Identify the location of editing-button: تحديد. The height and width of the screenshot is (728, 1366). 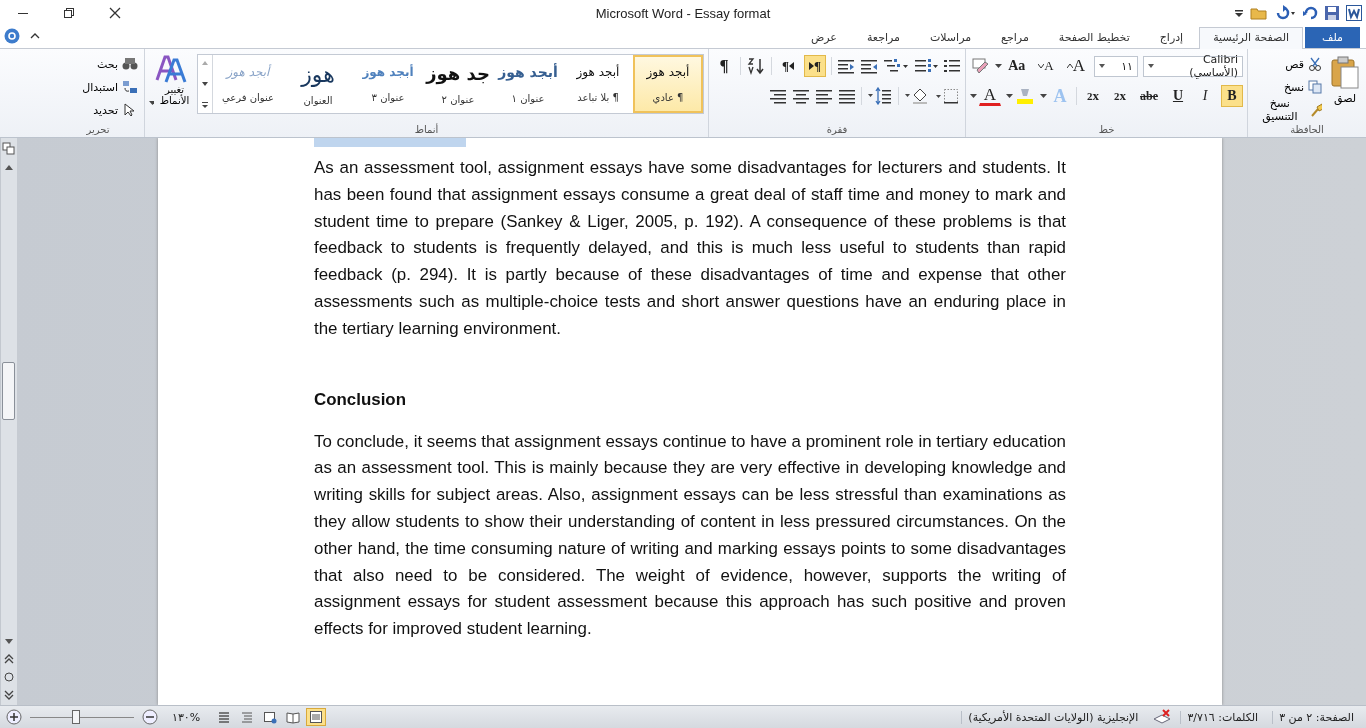
(115, 110).